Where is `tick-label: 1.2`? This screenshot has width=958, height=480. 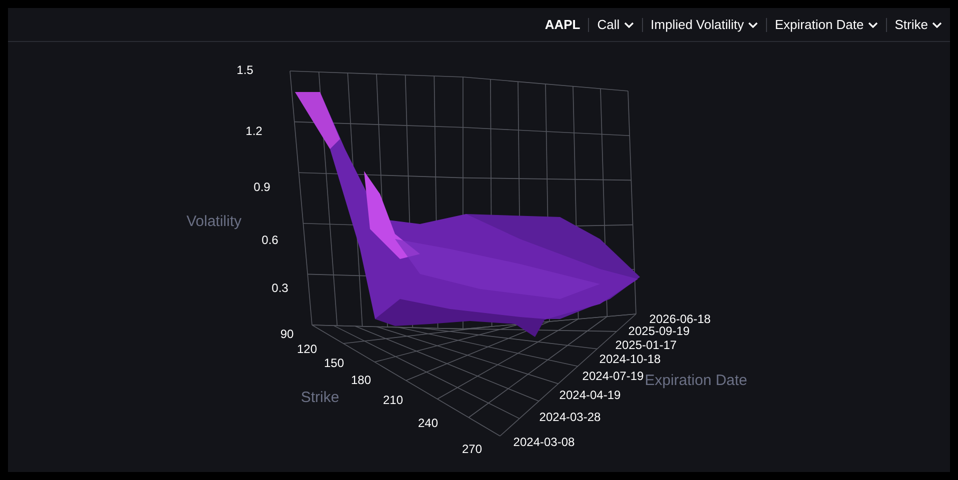
tick-label: 1.2 is located at coordinates (254, 131).